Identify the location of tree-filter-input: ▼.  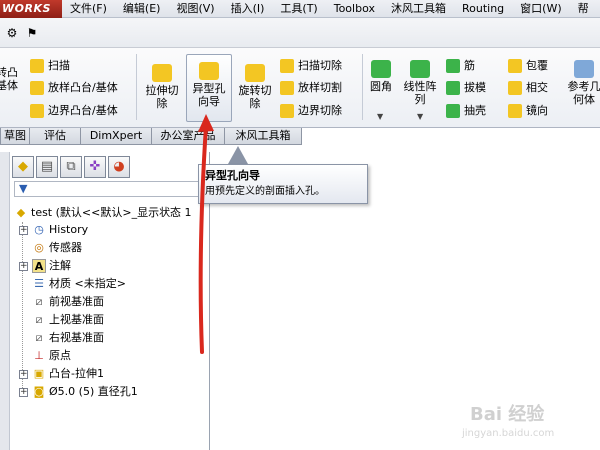
(111, 189).